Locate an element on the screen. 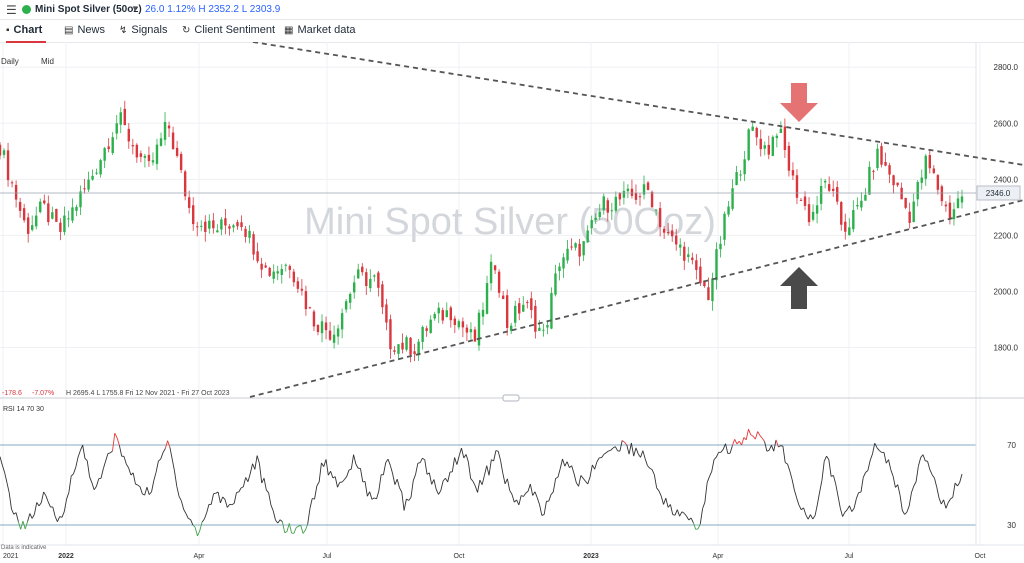 The height and width of the screenshot is (563, 1024). price-quote: 26.0 1.12% H 2352.2 L 2303.9 is located at coordinates (213, 9).